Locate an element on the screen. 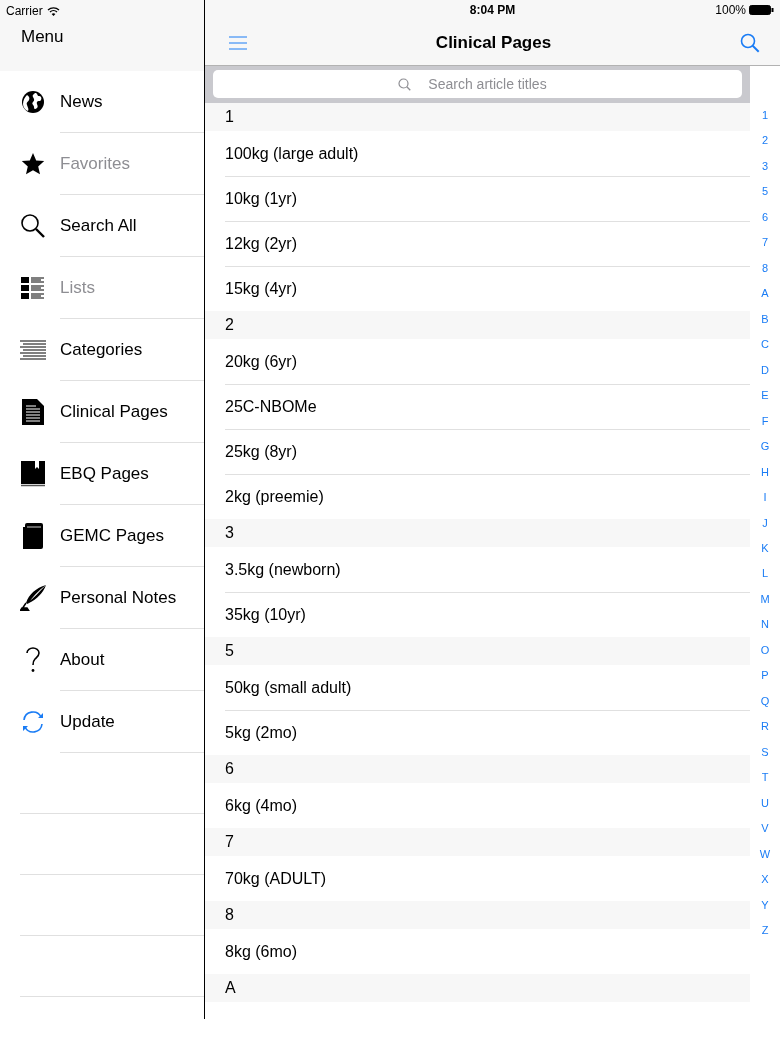 This screenshot has height=1040, width=780. index-letter: V is located at coordinates (765, 829).